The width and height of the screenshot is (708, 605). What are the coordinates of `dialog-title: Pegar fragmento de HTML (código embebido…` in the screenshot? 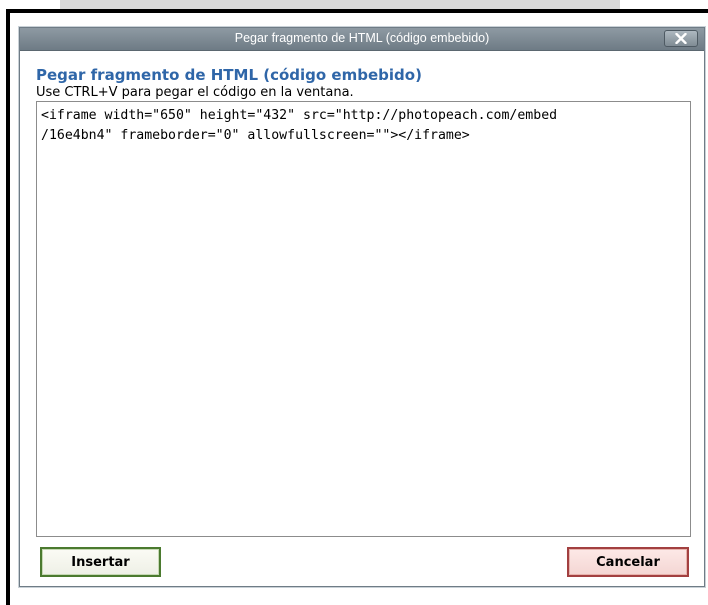 It's located at (362, 38).